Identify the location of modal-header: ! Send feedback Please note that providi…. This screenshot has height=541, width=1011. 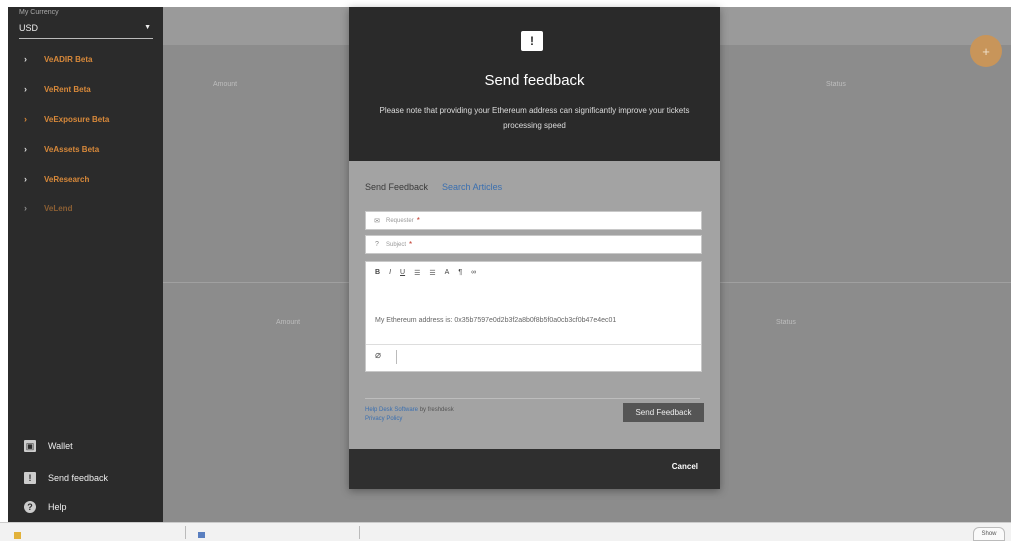
(534, 84).